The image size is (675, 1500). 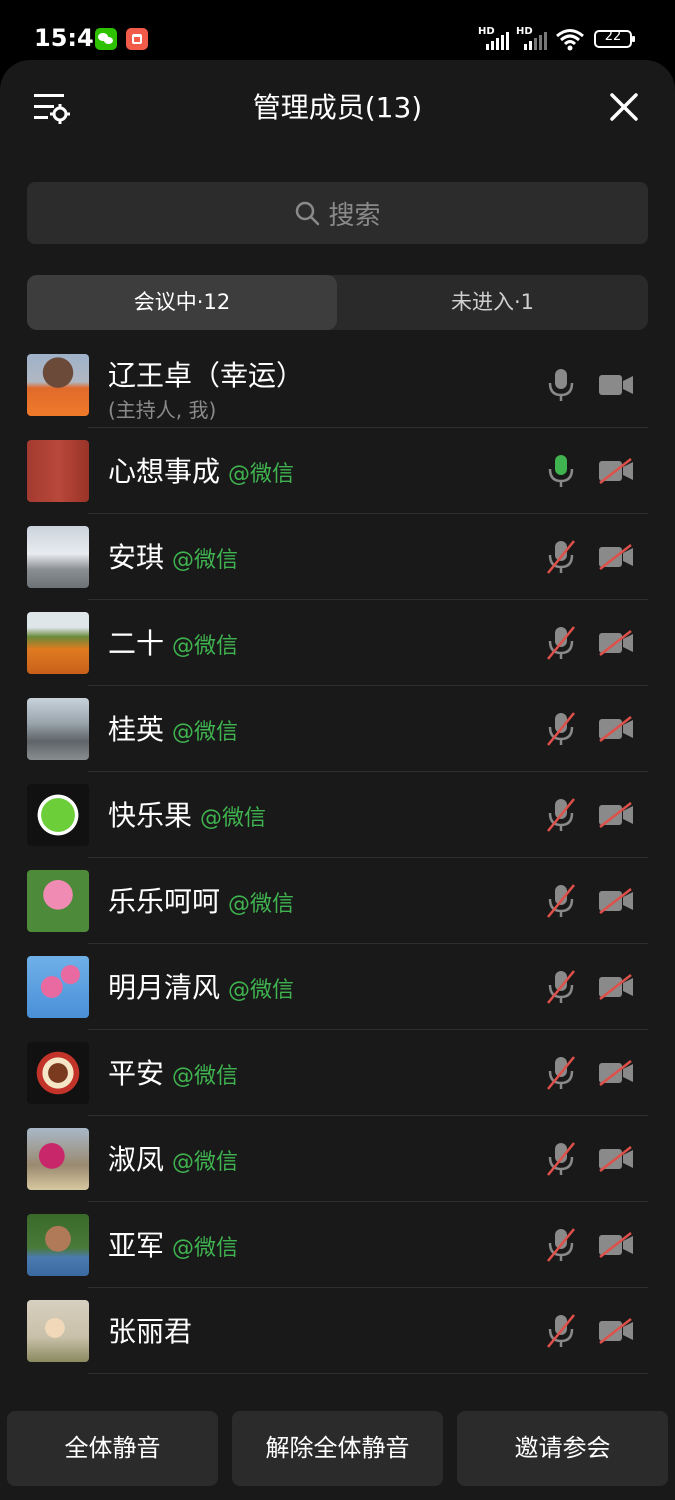 What do you see at coordinates (337, 107) in the screenshot?
I see `page-title: 管理成员(13)` at bounding box center [337, 107].